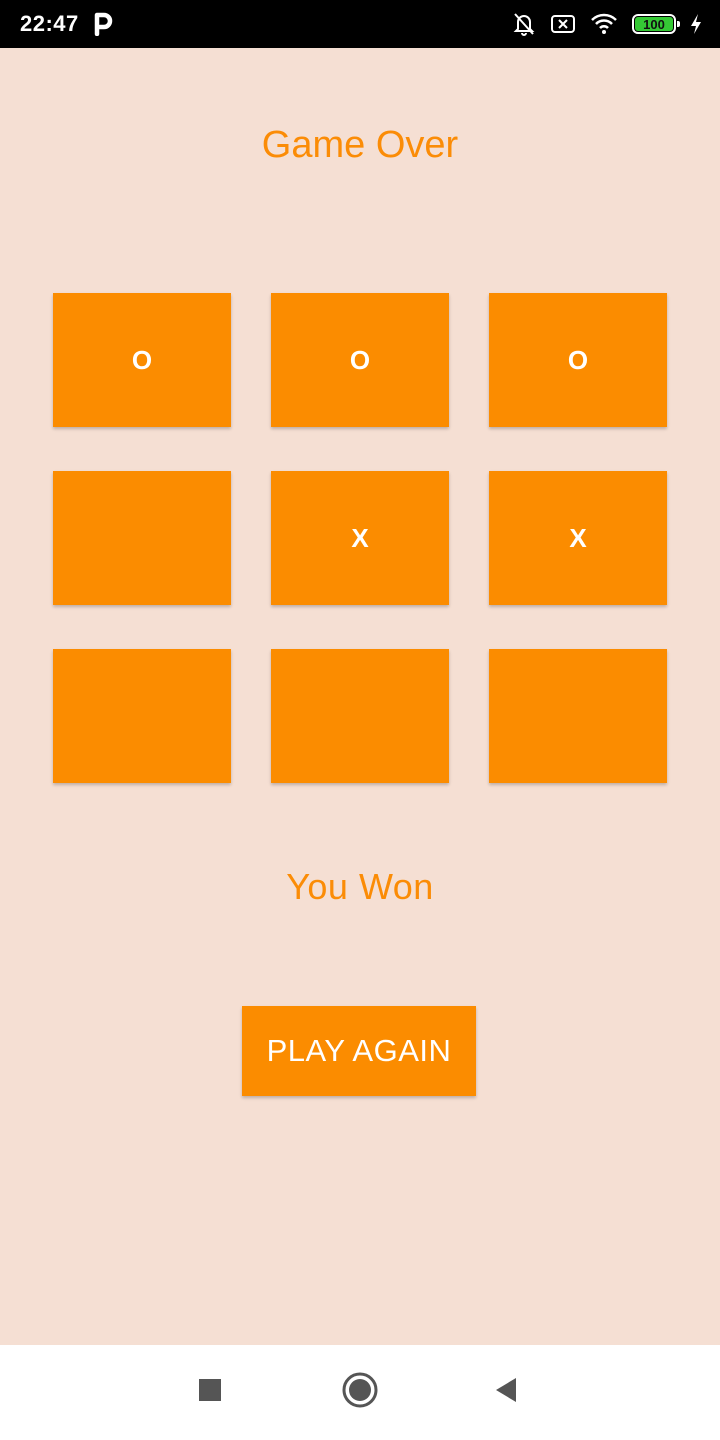  I want to click on recent-apps-icon, so click(210, 1392).